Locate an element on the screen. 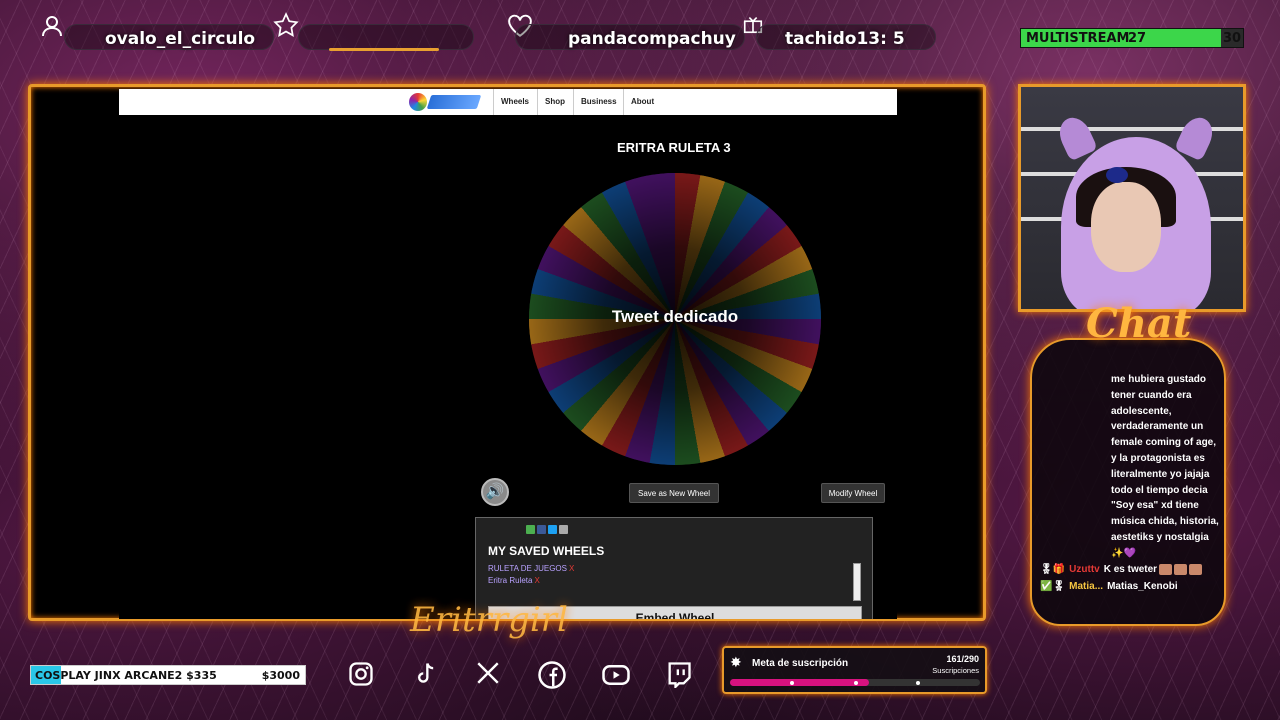 This screenshot has width=1280, height=720. chat-text: Matias_Kenobi is located at coordinates (1142, 586).